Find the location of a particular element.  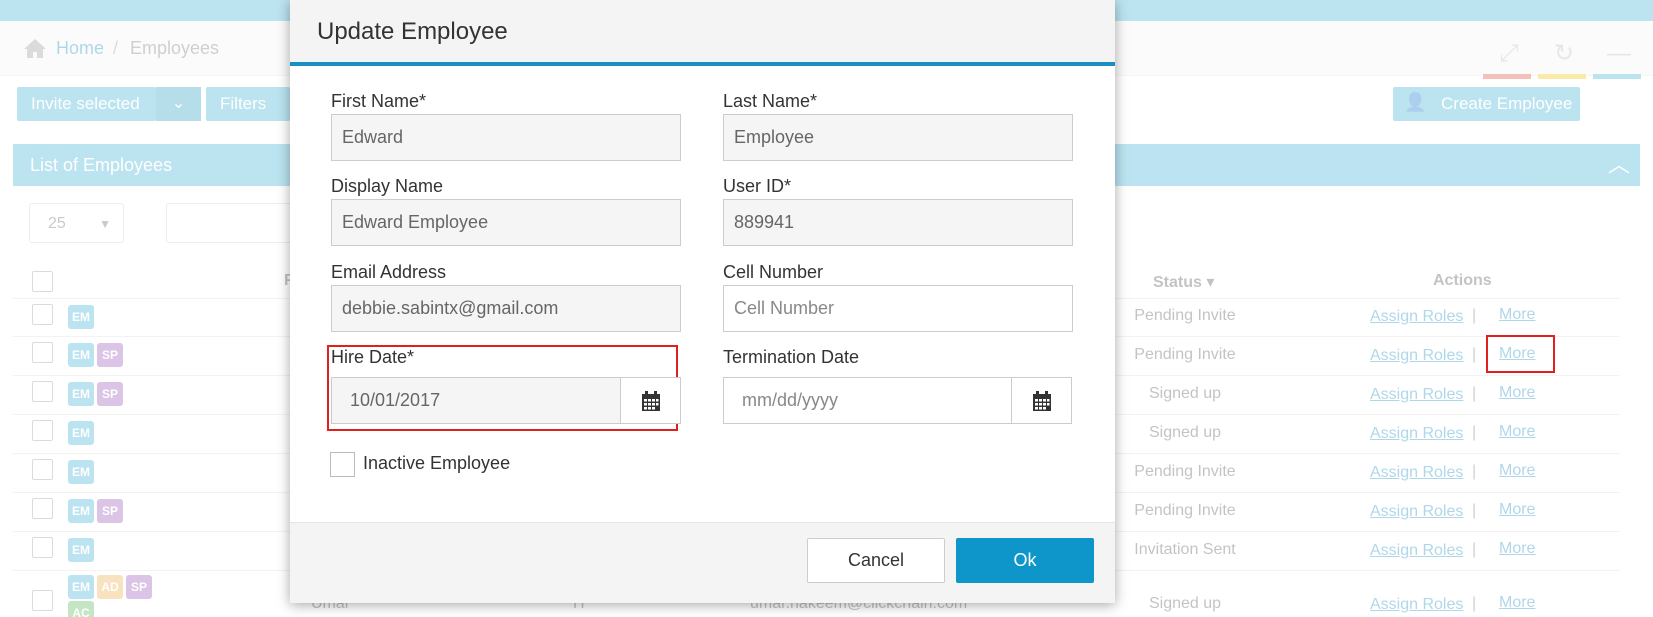

select-all-checkbox is located at coordinates (42, 281).